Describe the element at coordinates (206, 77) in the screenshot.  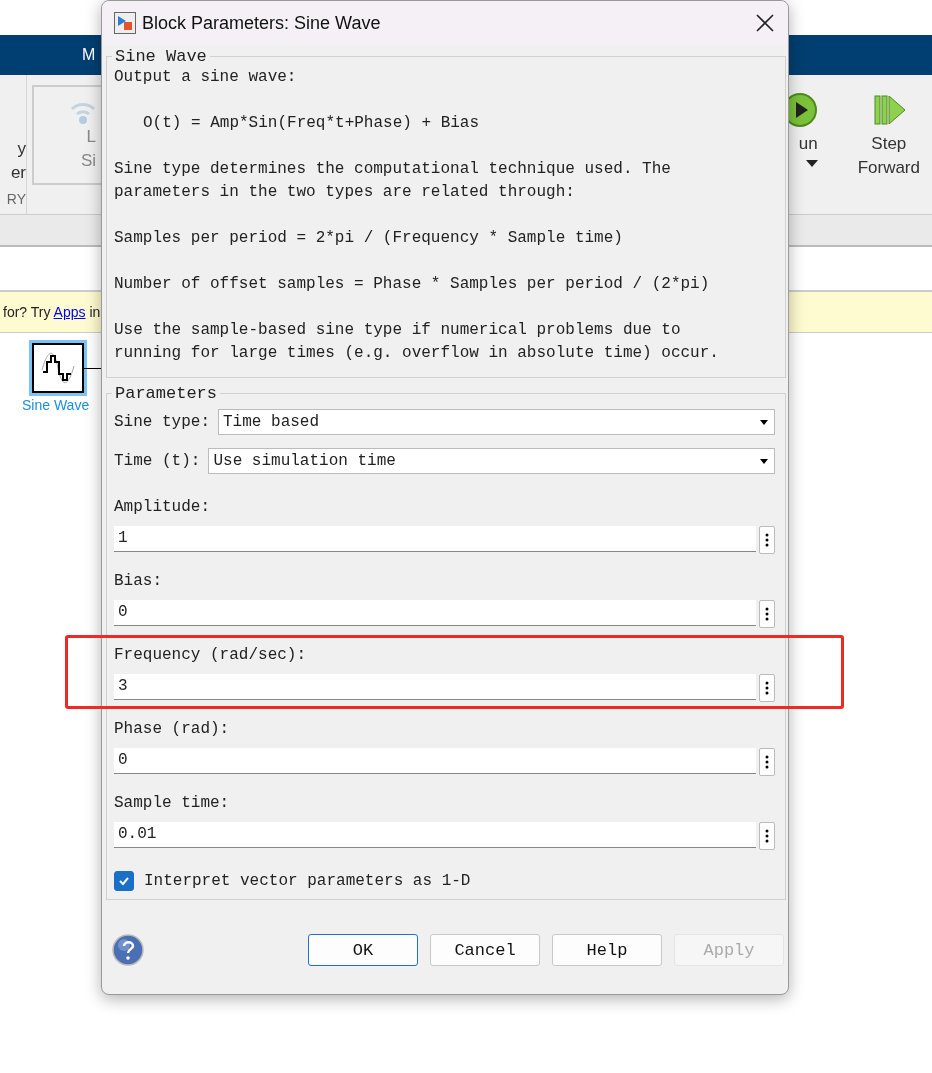
I see `description-text: Output a sine wave:` at that location.